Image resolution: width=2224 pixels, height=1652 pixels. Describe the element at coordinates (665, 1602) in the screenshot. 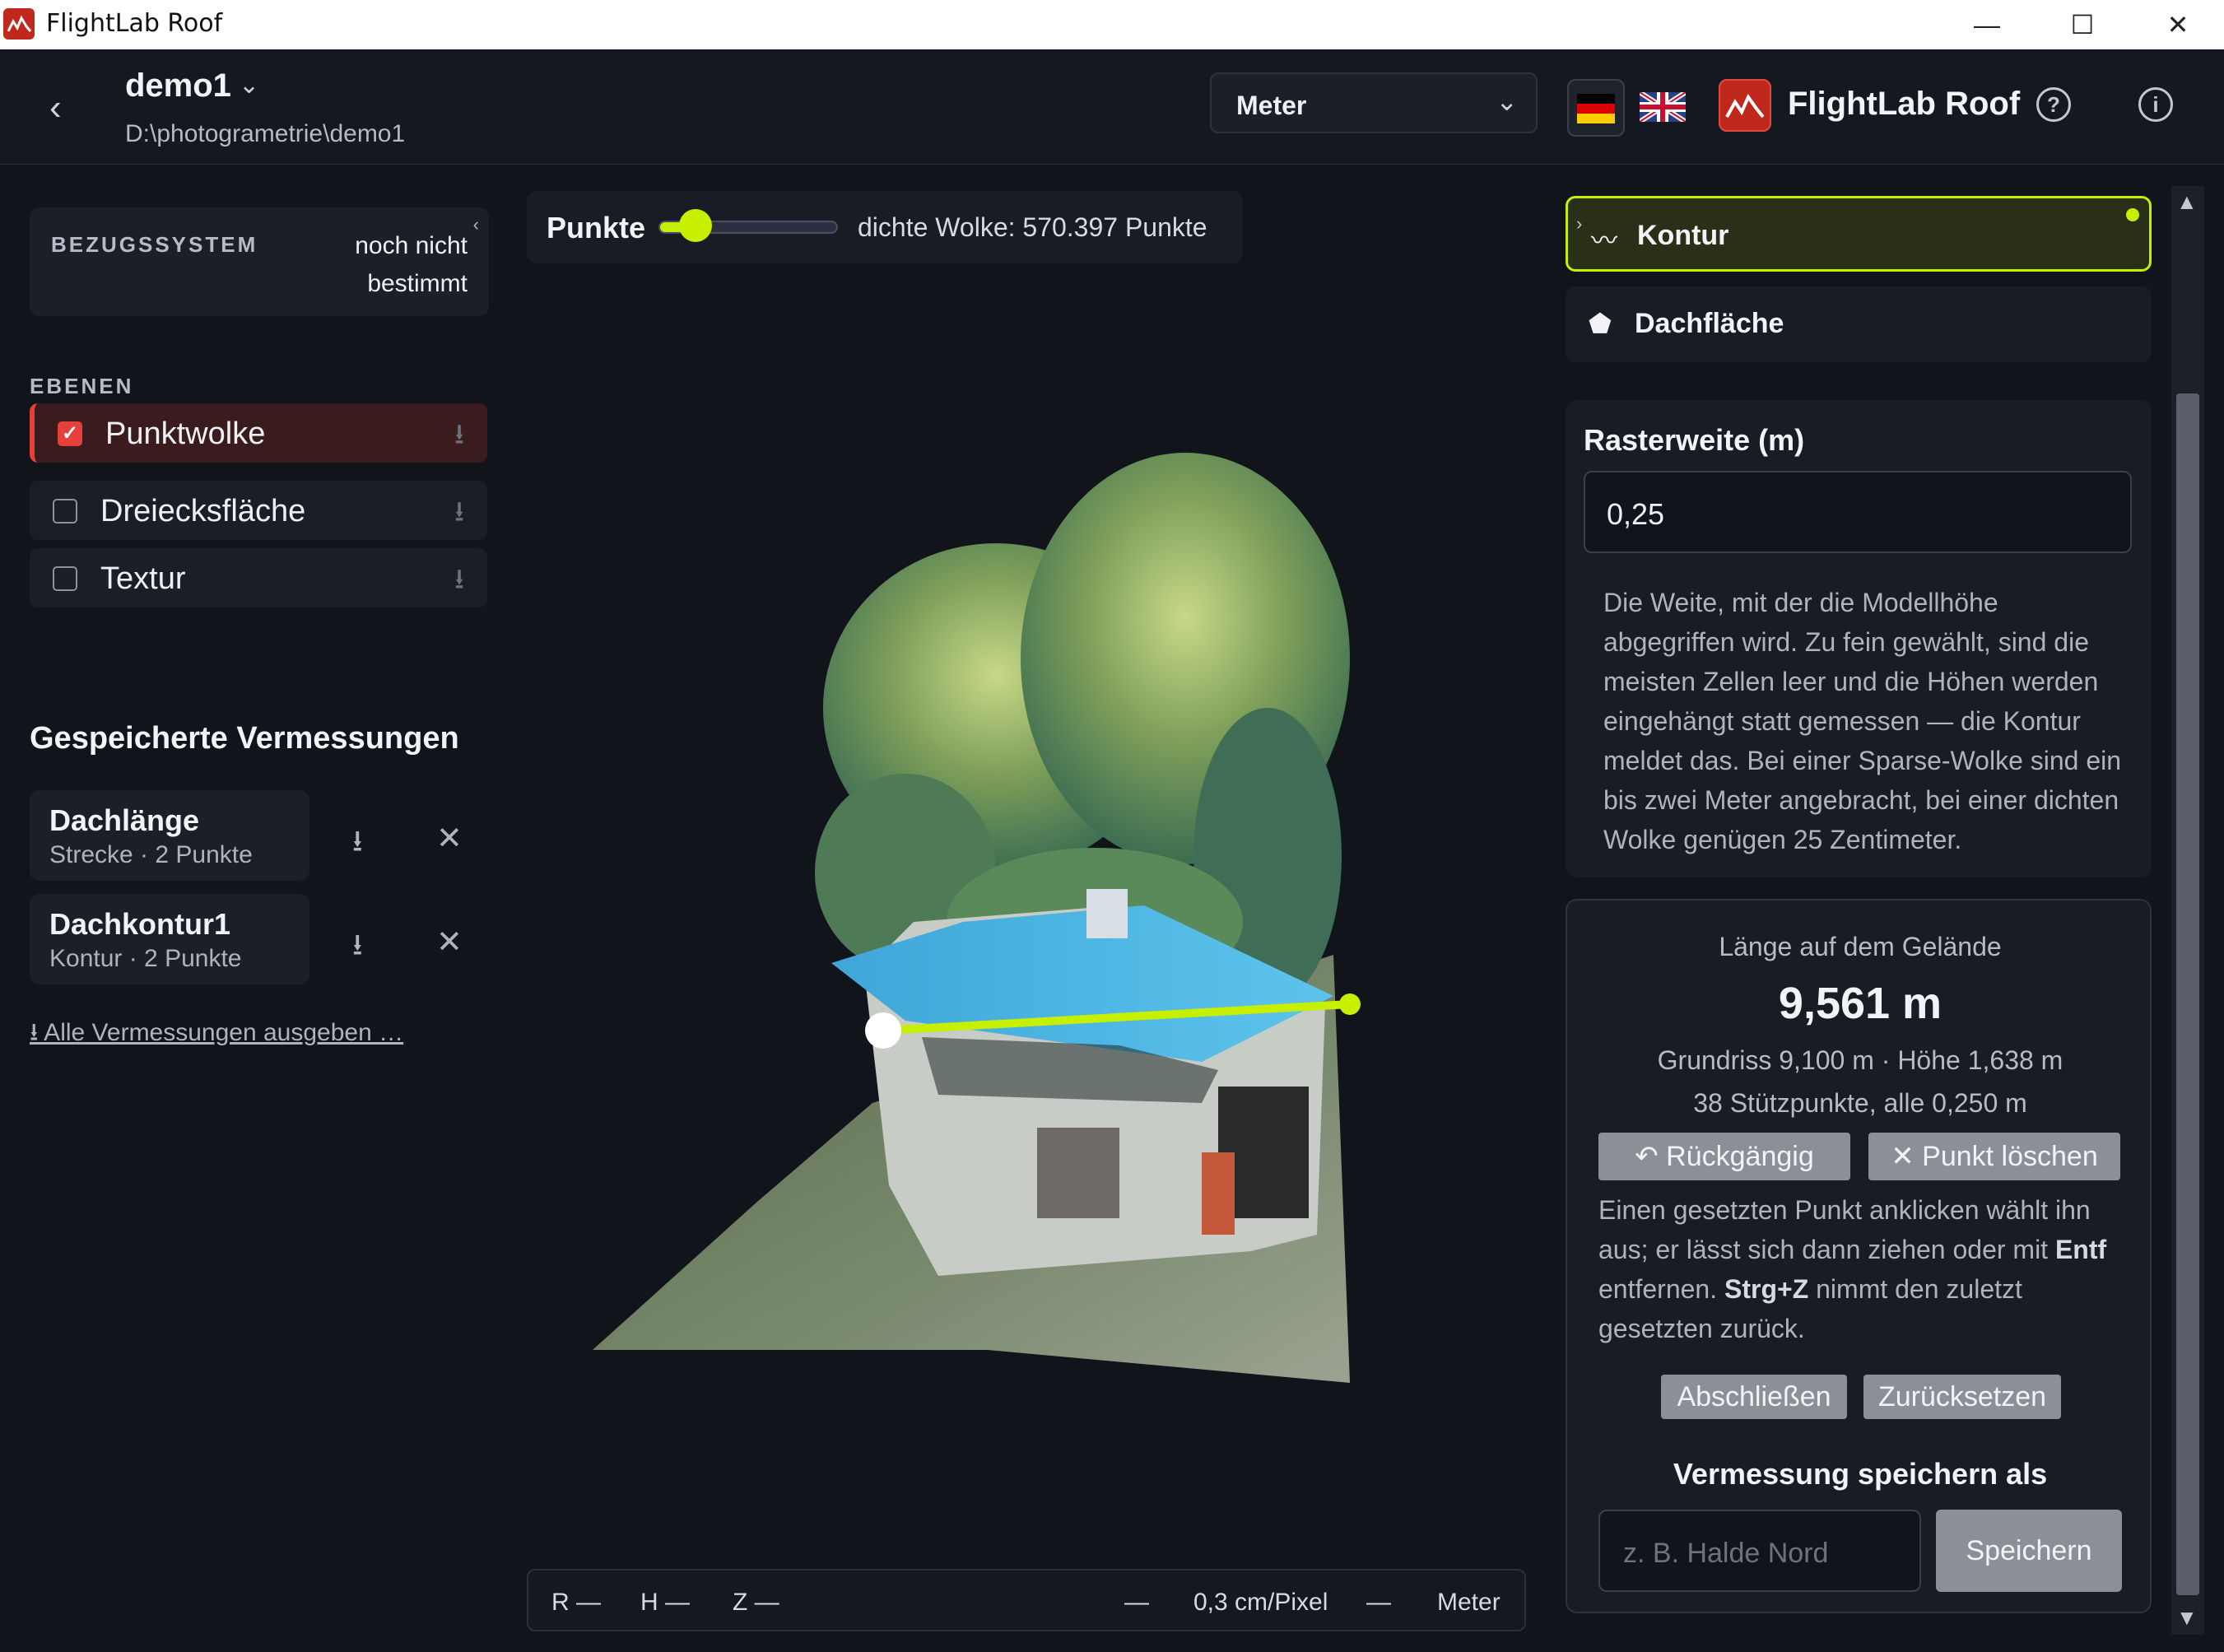

I see `status-h: H —` at that location.